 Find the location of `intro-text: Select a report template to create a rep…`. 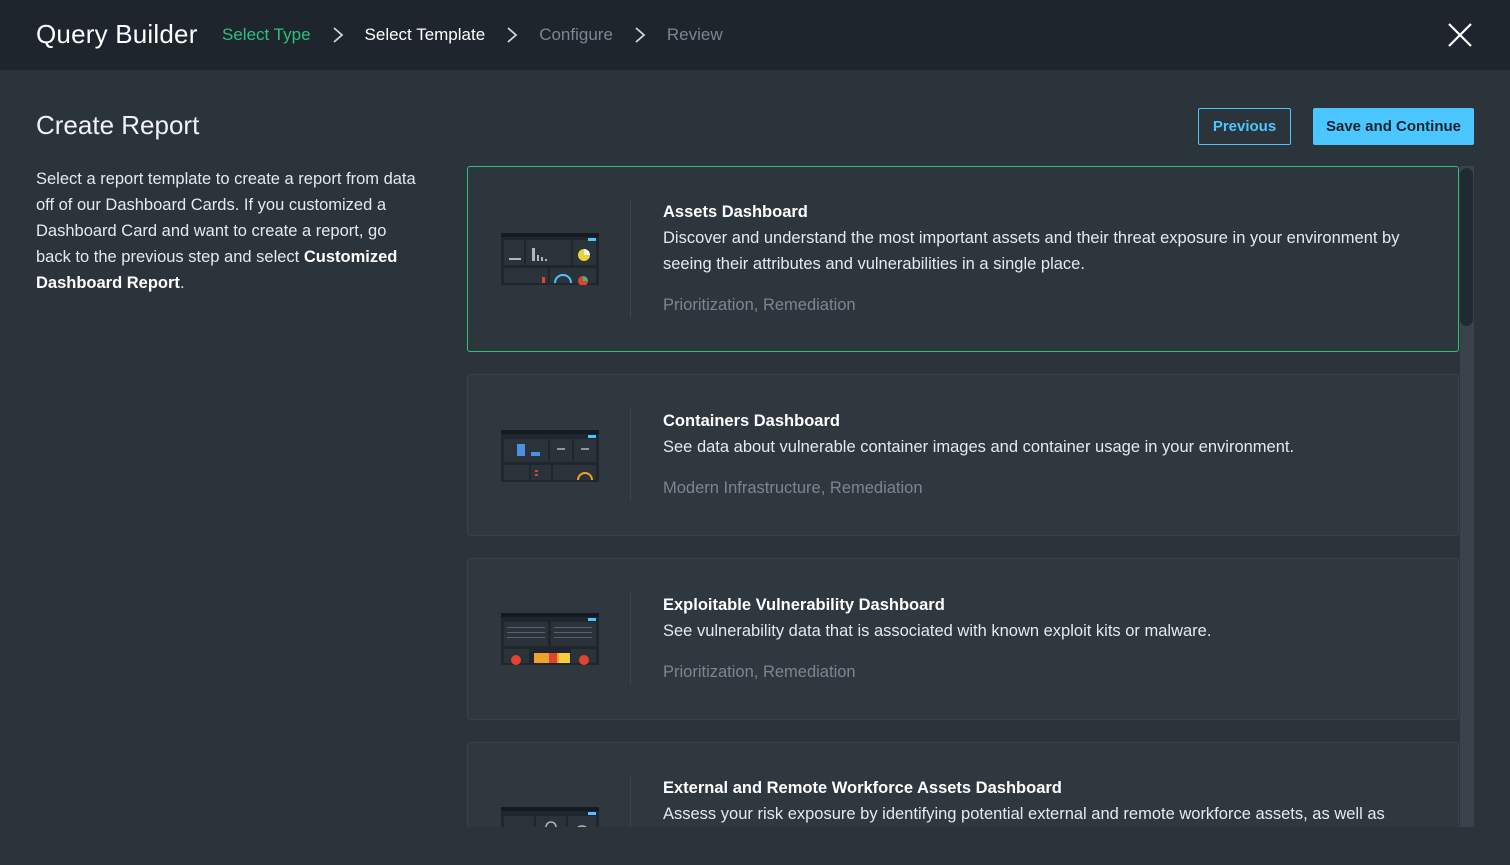

intro-text: Select a report template to create a rep… is located at coordinates (226, 231).